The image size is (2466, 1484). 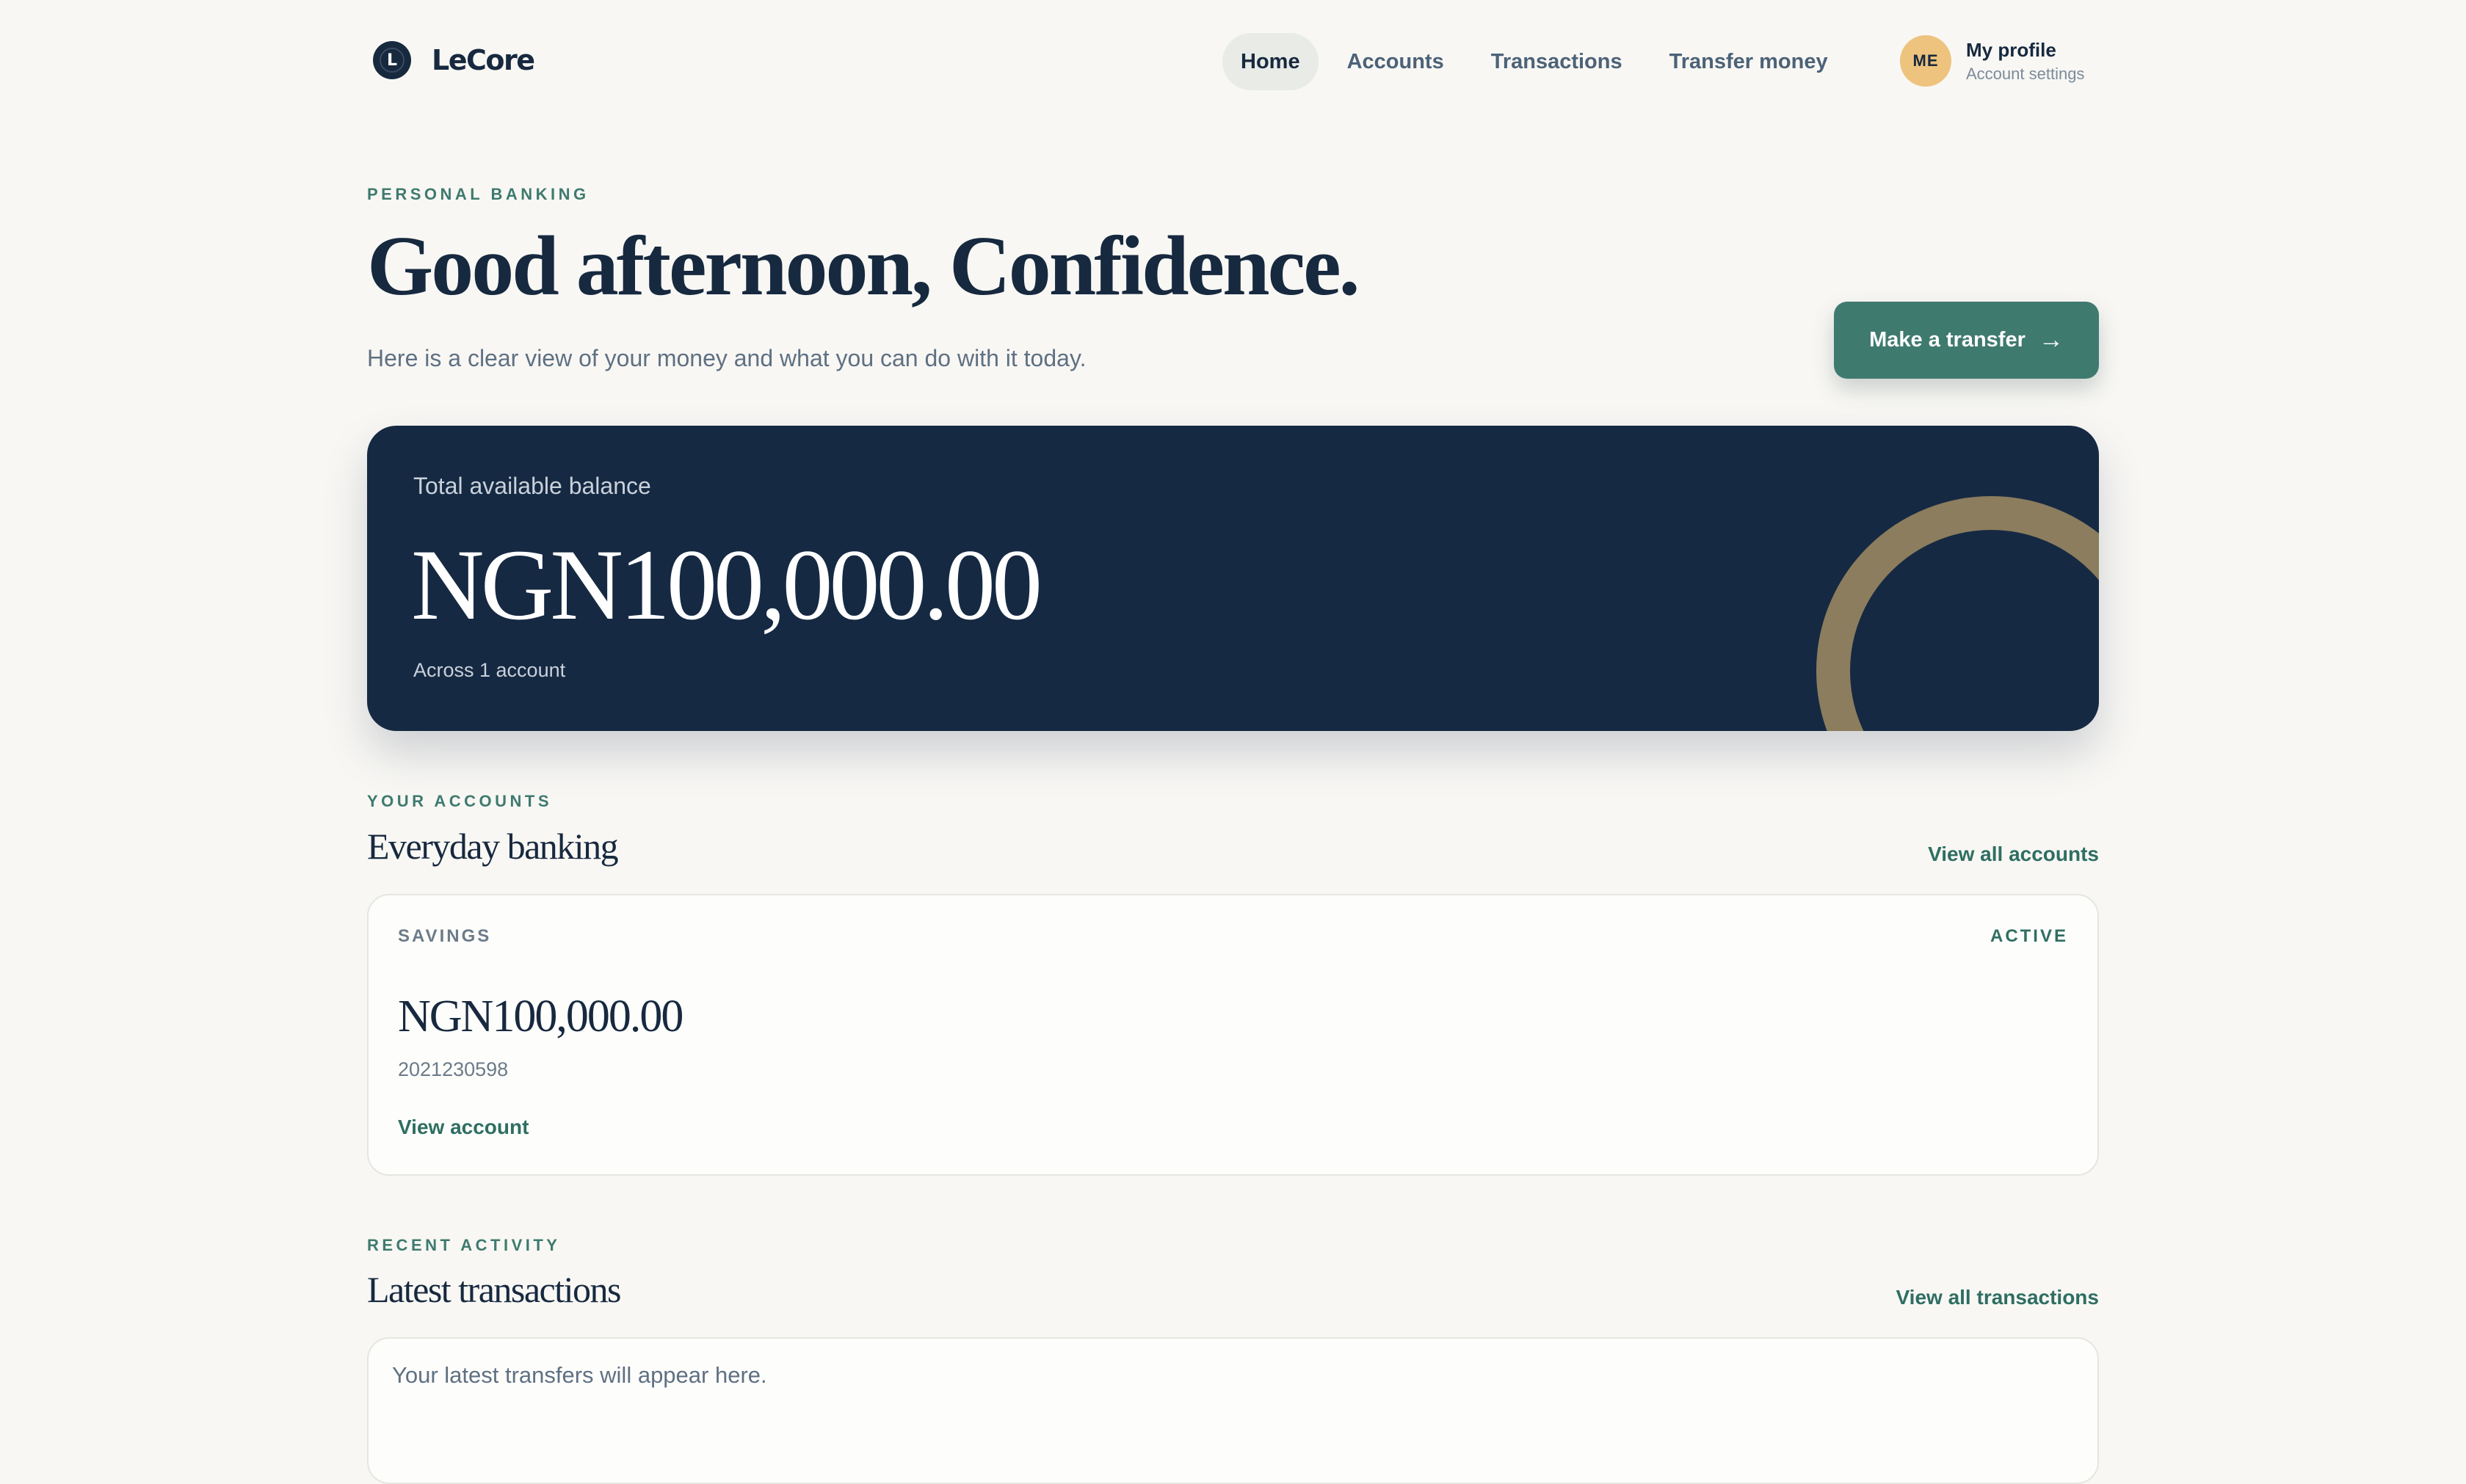 What do you see at coordinates (1748, 61) in the screenshot?
I see `nav-transfer-money: Transfer money` at bounding box center [1748, 61].